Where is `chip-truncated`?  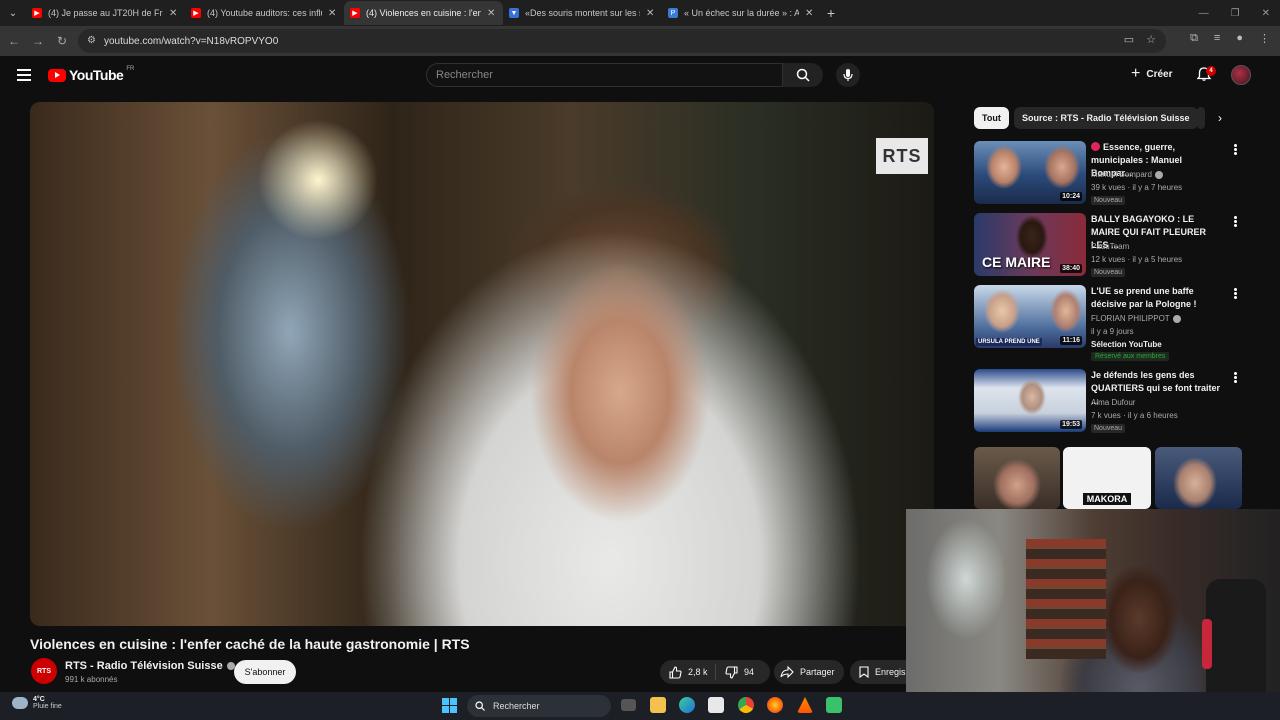 chip-truncated is located at coordinates (1201, 118).